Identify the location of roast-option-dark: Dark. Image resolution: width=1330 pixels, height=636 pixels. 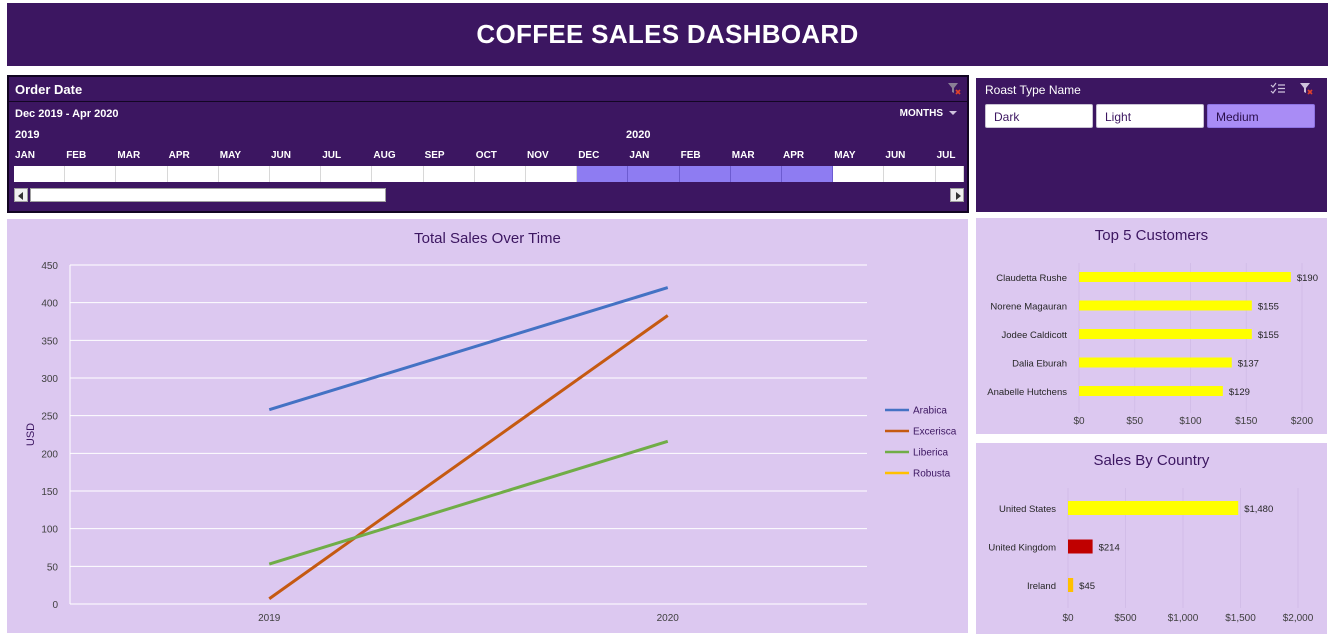
(1039, 116).